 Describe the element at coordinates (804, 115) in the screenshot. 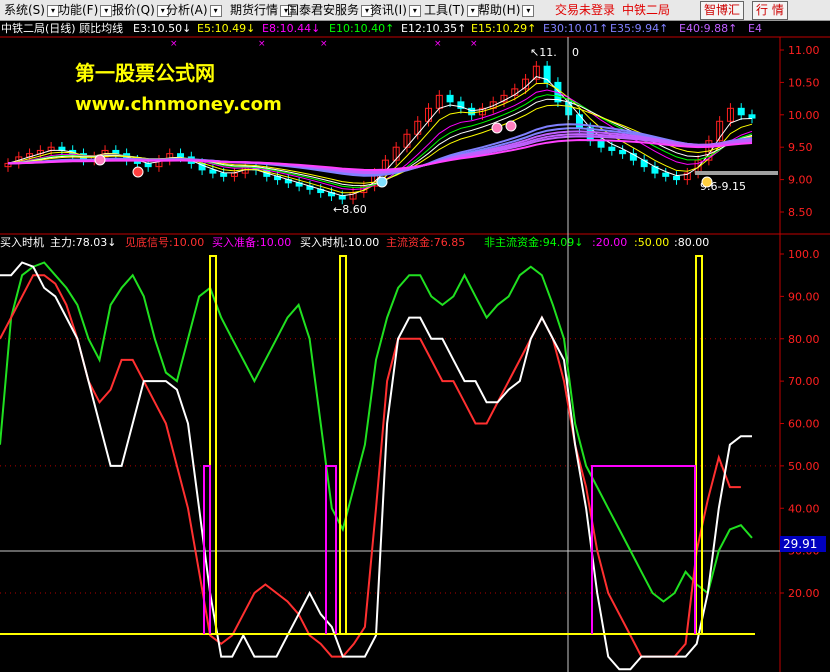

I see `price-tick-label: 10.00` at that location.